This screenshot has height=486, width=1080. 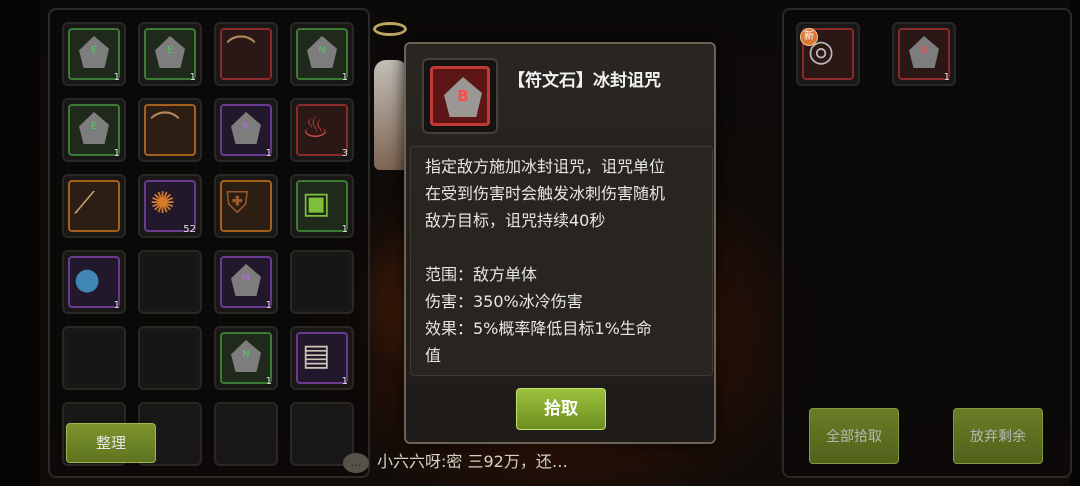 I want to click on item-count: 52, so click(x=189, y=229).